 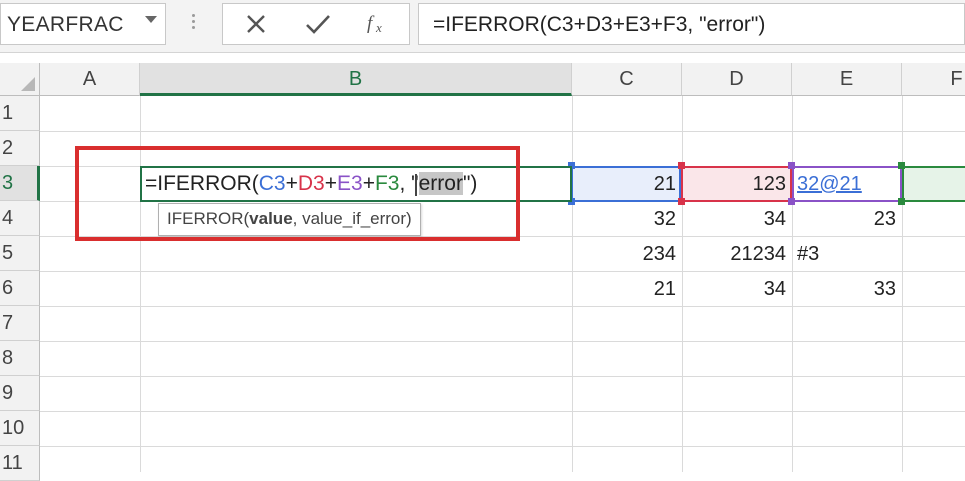 What do you see at coordinates (627, 79) in the screenshot?
I see `column-header-c: C` at bounding box center [627, 79].